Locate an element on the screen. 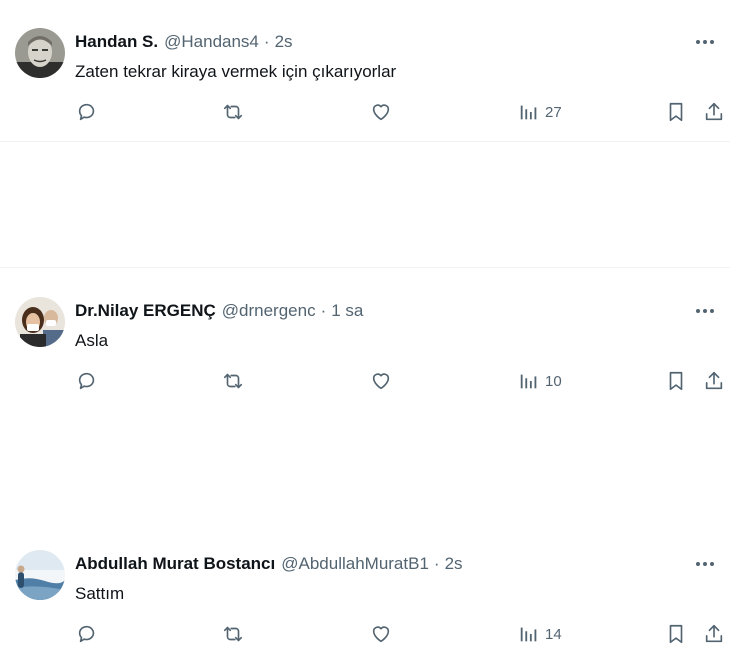 The image size is (730, 646). avatar-landscape-icon is located at coordinates (40, 575).